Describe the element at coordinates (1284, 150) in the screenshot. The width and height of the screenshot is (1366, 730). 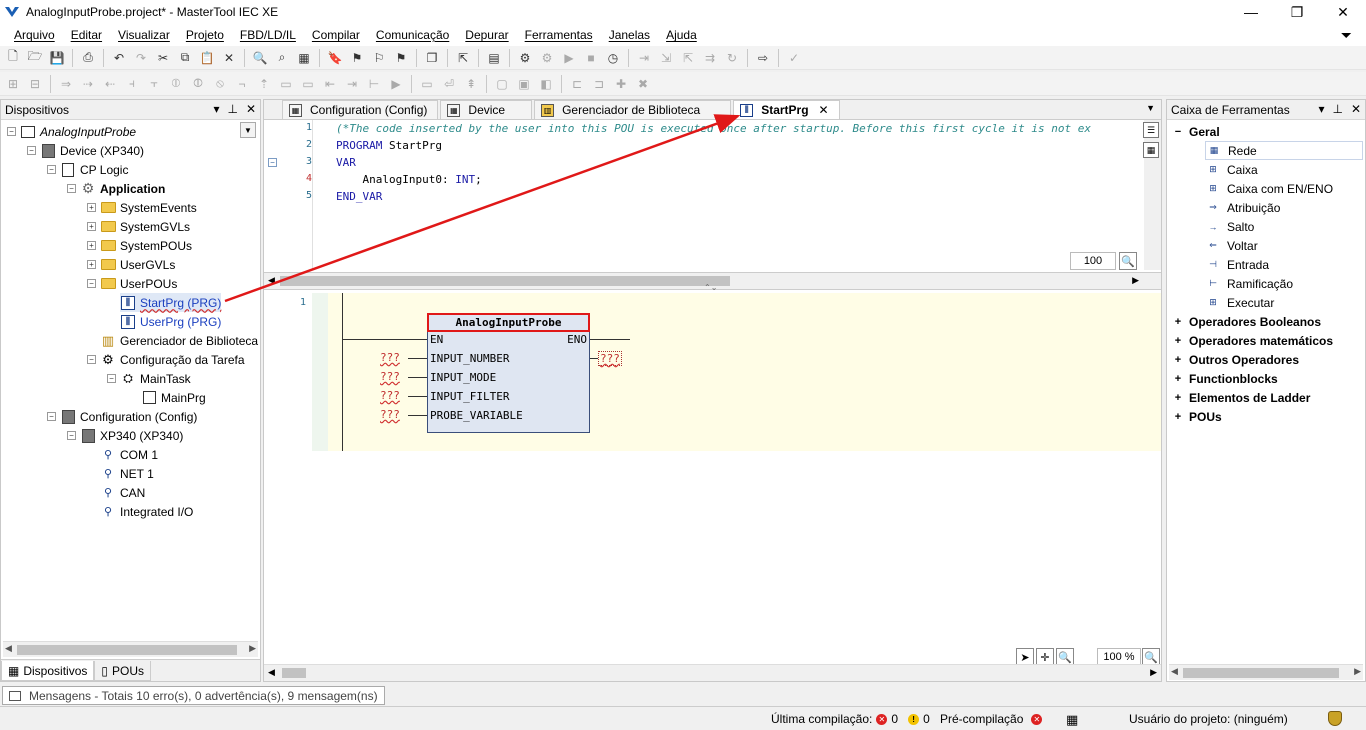
I see `toolbox-item-rede: ▦ Rede` at that location.